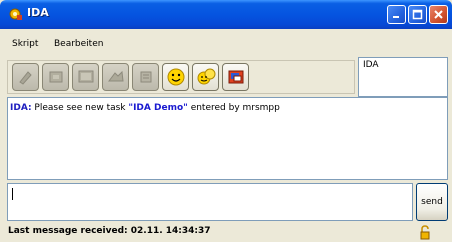 This screenshot has height=242, width=452. What do you see at coordinates (432, 202) in the screenshot?
I see `send-button: send` at bounding box center [432, 202].